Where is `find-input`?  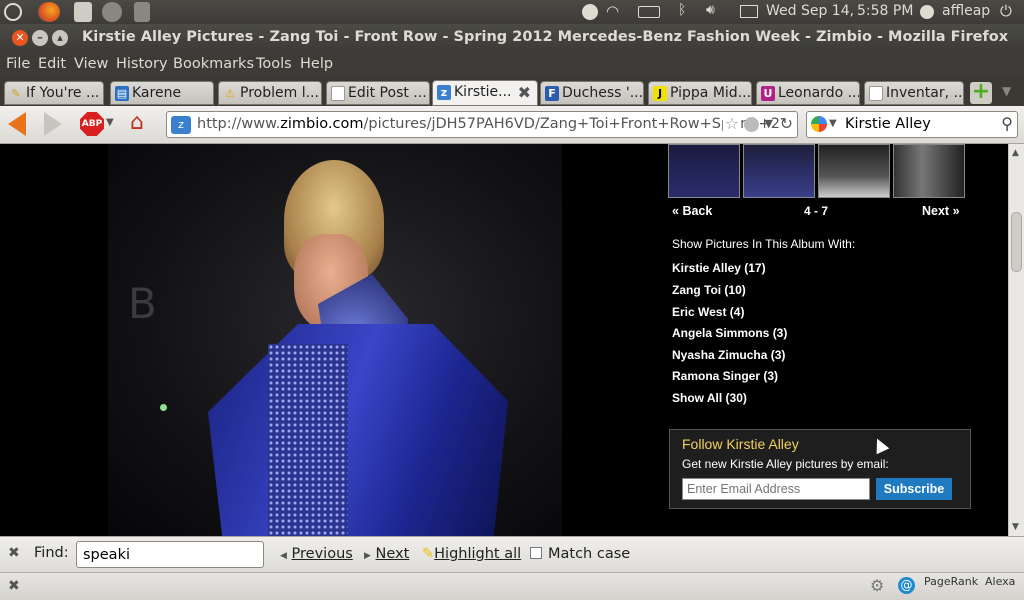
find-input is located at coordinates (170, 554).